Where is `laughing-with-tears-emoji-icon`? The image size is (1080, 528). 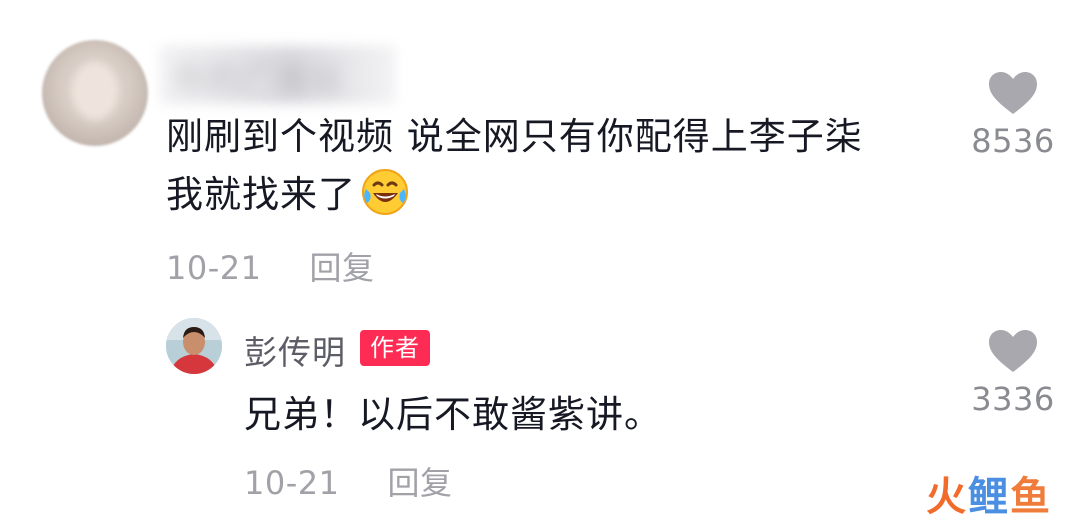 laughing-with-tears-emoji-icon is located at coordinates (385, 192).